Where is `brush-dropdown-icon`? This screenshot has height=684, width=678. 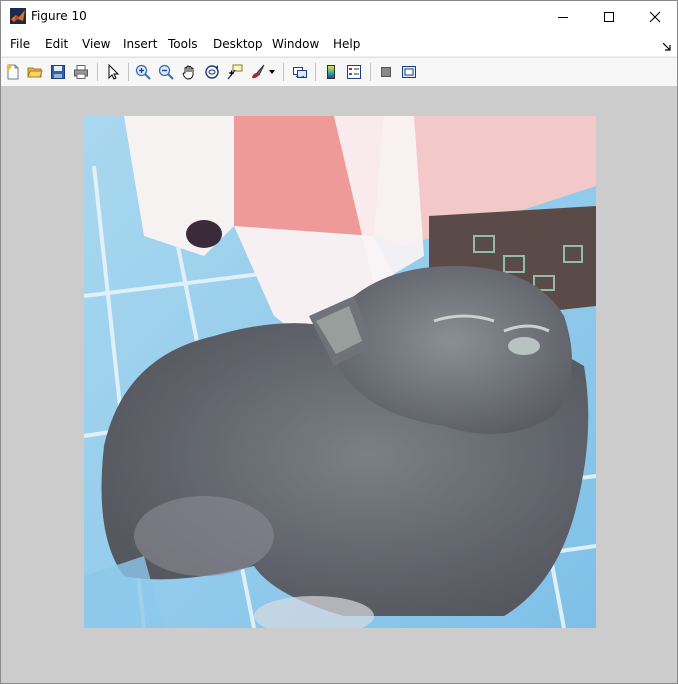
brush-dropdown-icon is located at coordinates (272, 72).